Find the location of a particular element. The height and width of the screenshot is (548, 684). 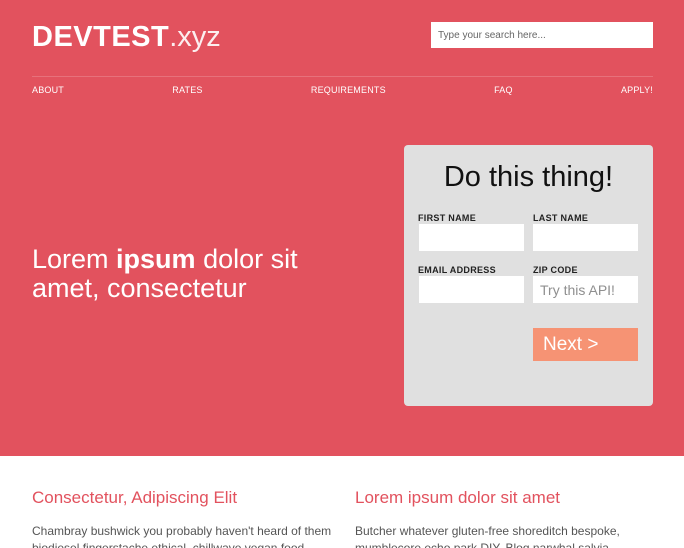

column-2-title: Lorem ipsum dolor sit amet is located at coordinates (458, 497).